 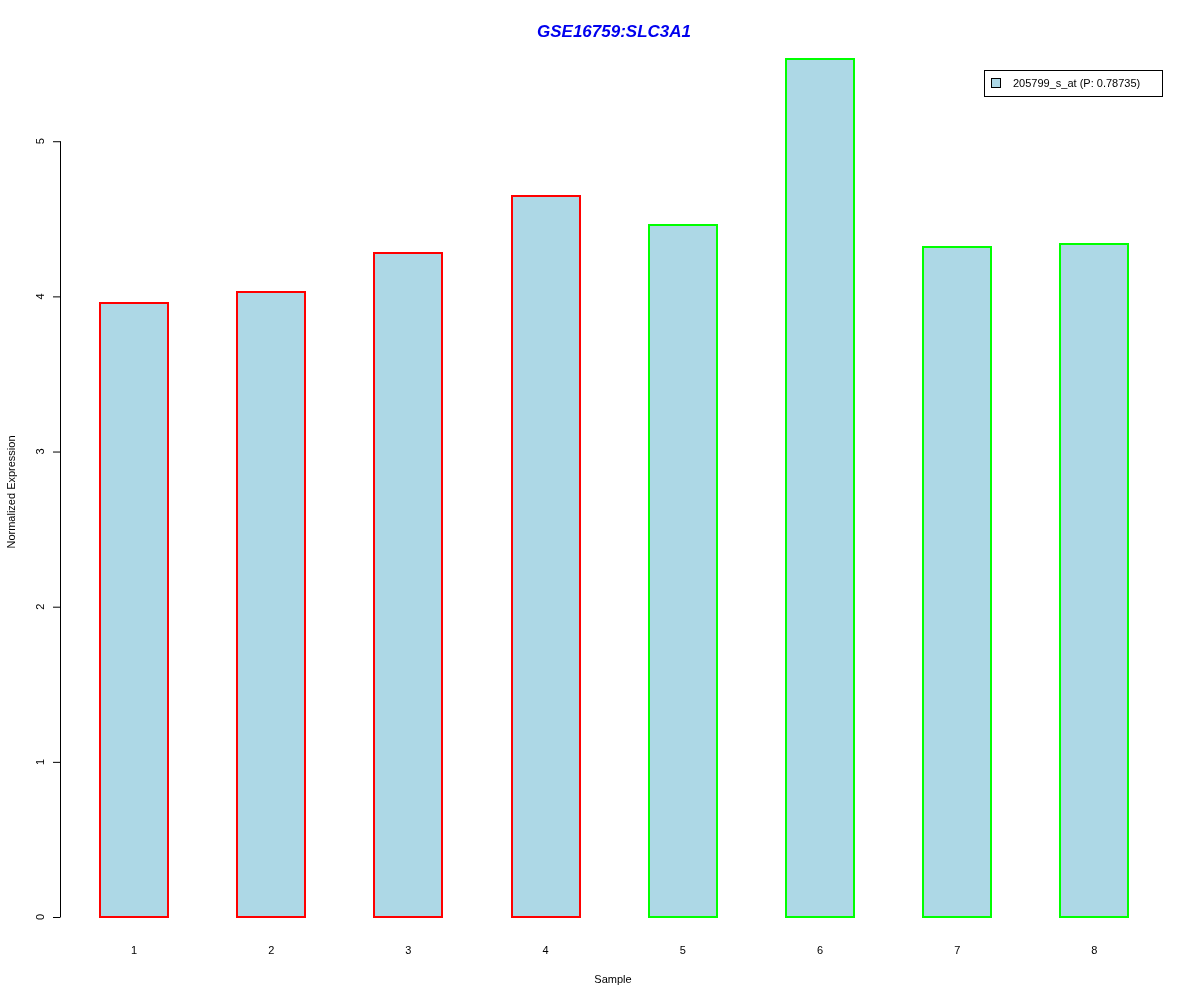 What do you see at coordinates (40, 606) in the screenshot?
I see `y-tick-label: 2` at bounding box center [40, 606].